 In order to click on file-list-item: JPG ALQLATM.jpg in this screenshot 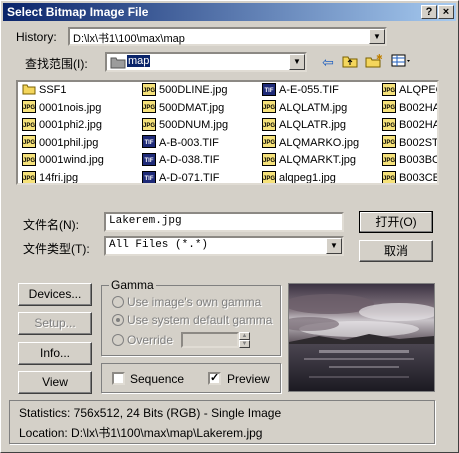, I will do `click(304, 108)`.